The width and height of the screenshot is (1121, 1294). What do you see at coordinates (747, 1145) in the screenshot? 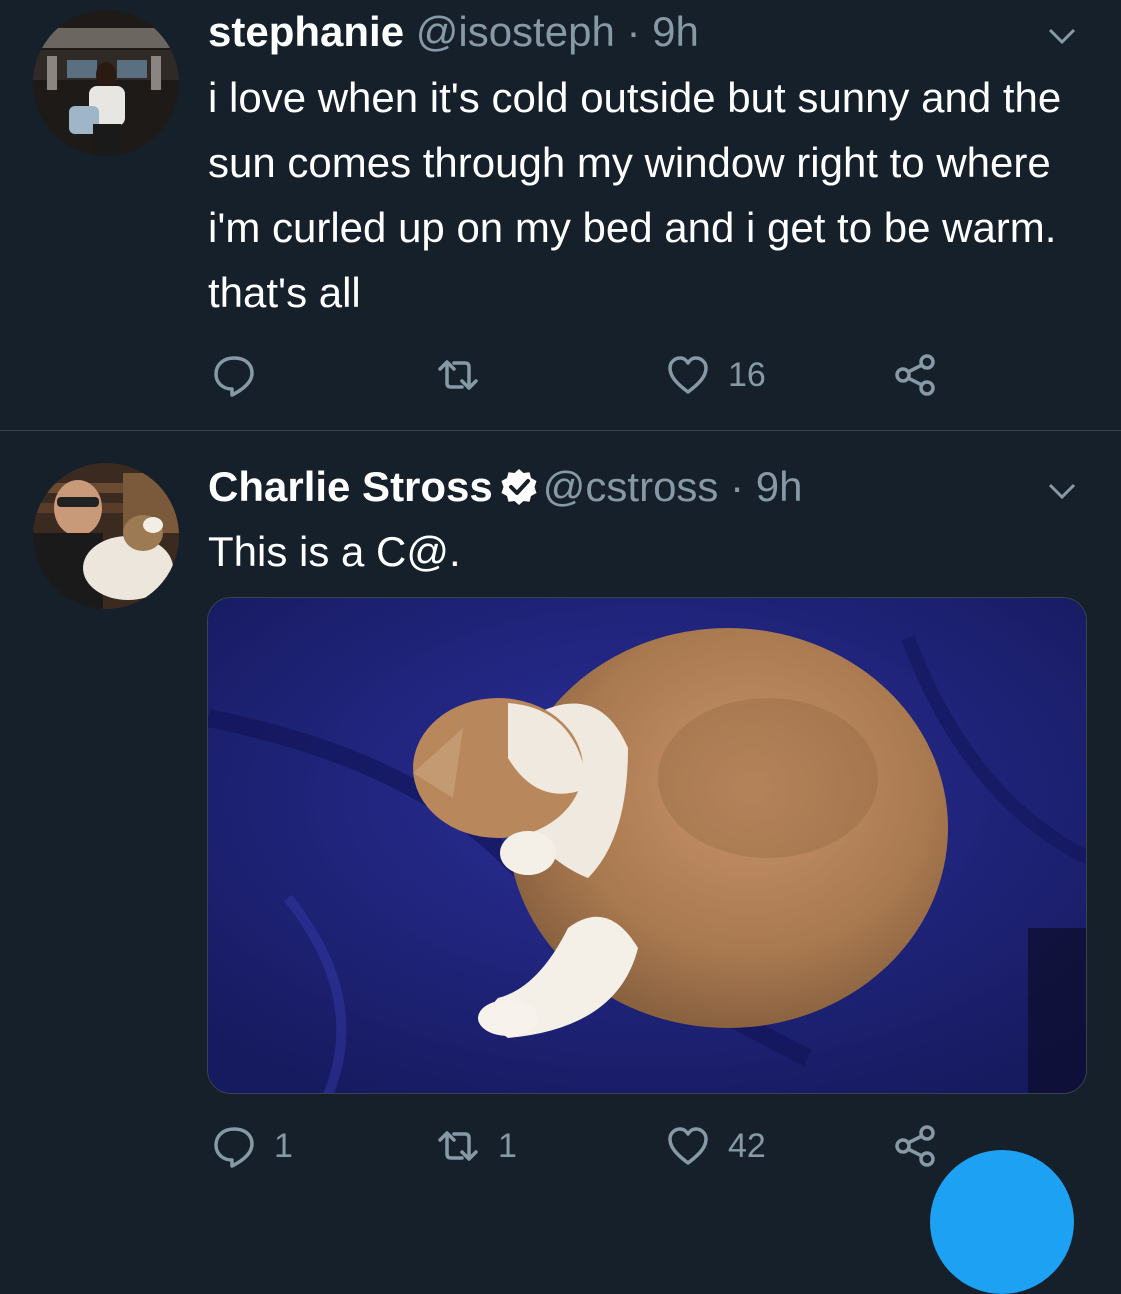
I see `like-count: 42` at bounding box center [747, 1145].